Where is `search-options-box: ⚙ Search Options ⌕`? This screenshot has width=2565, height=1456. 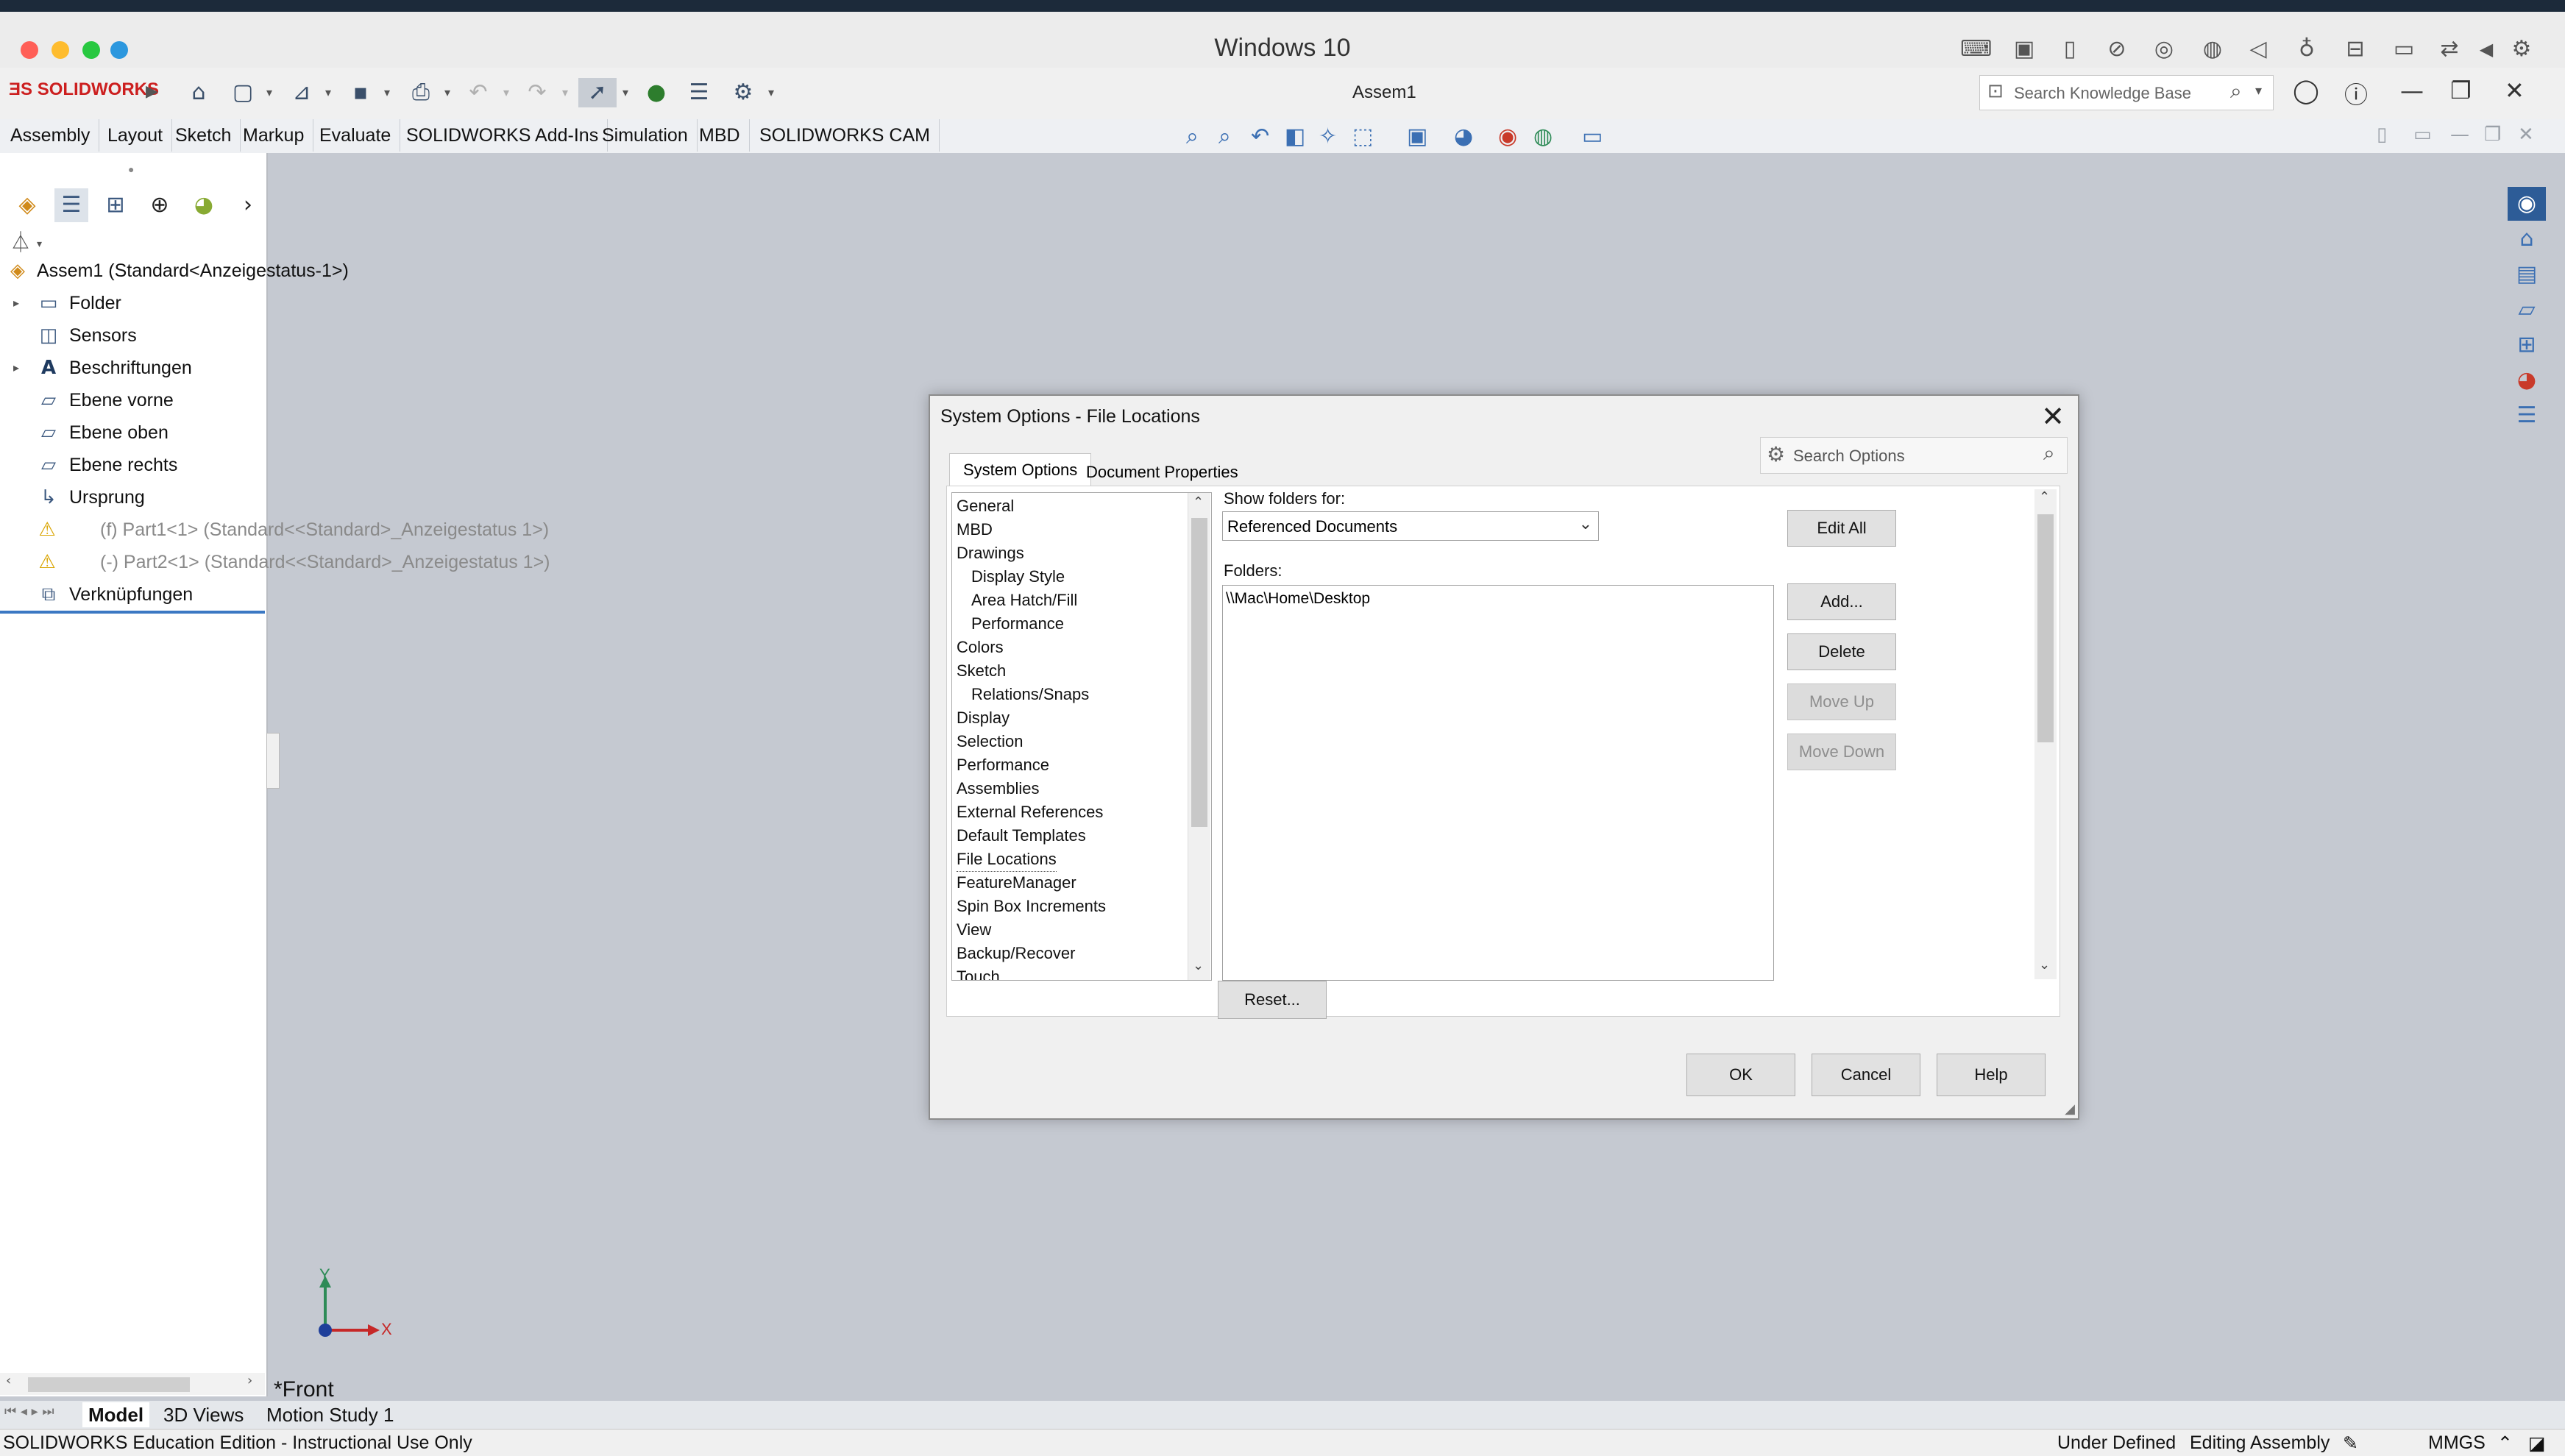
search-options-box: ⚙ Search Options ⌕ is located at coordinates (1914, 456).